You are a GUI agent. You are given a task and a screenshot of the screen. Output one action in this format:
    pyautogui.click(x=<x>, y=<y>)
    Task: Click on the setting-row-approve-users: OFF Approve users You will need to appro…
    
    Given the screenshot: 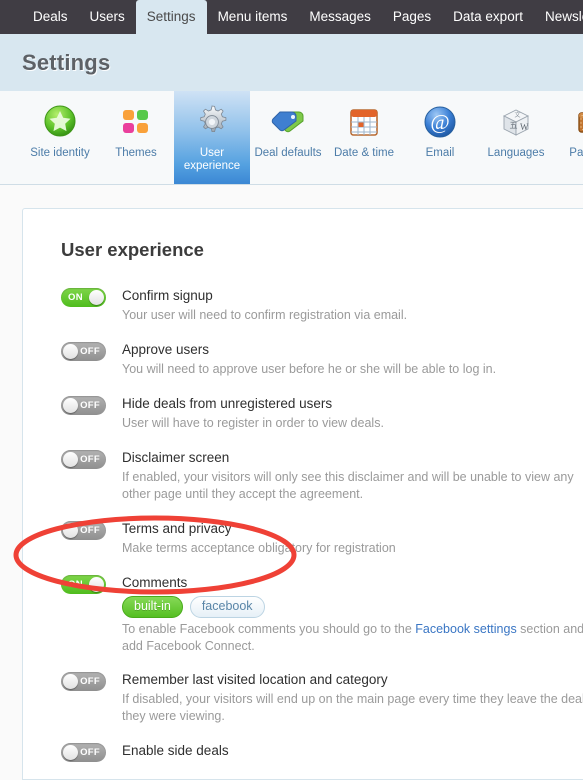 What is the action you would take?
    pyautogui.click(x=322, y=359)
    